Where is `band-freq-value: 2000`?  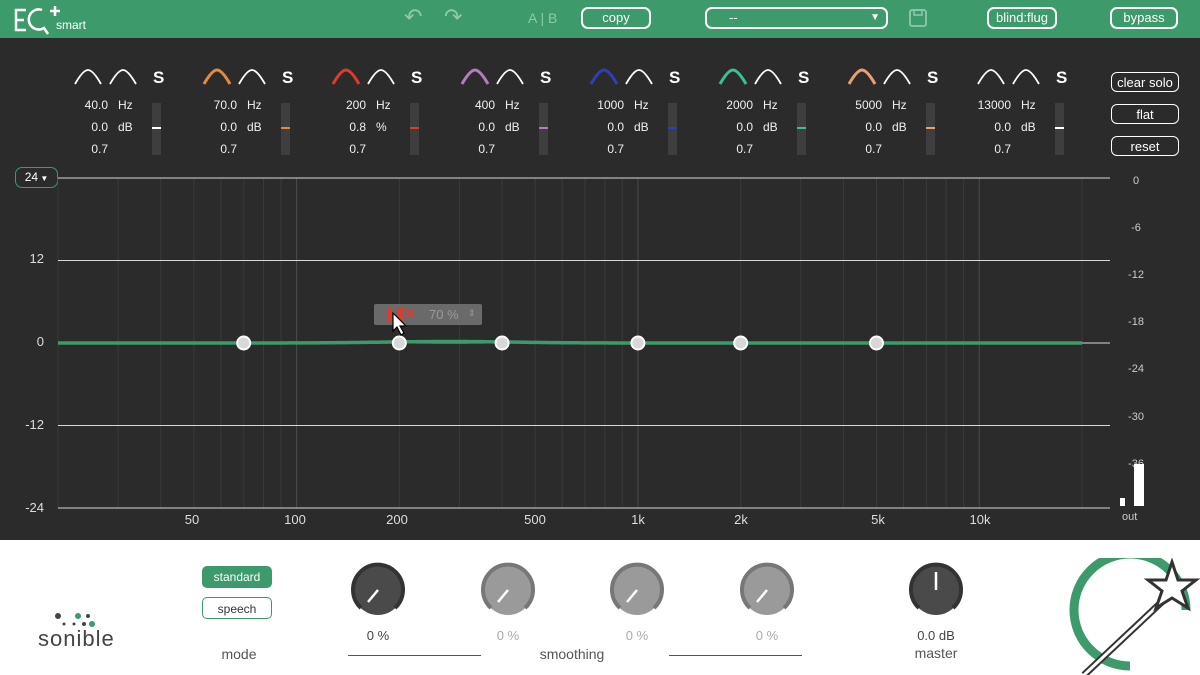
band-freq-value: 2000 is located at coordinates (728, 105).